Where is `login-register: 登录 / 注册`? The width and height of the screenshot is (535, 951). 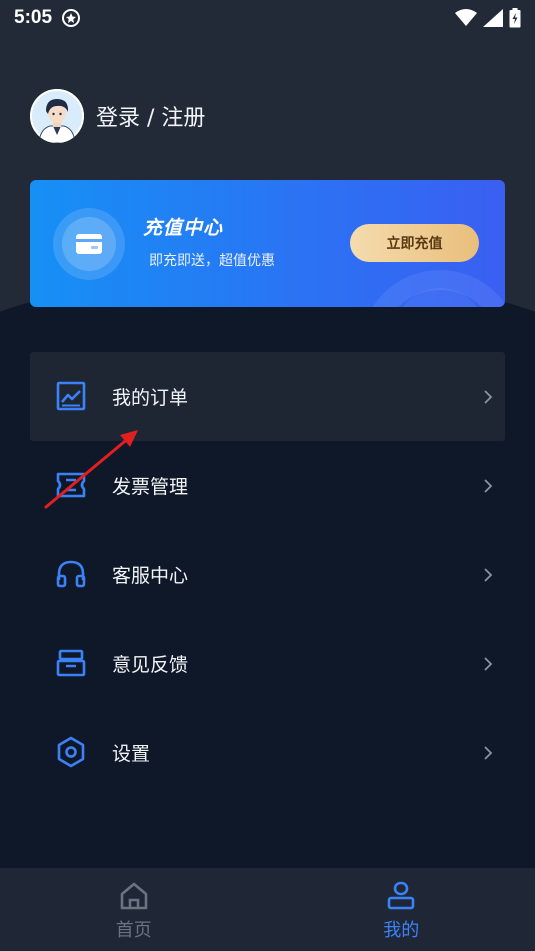
login-register: 登录 / 注册 is located at coordinates (117, 116).